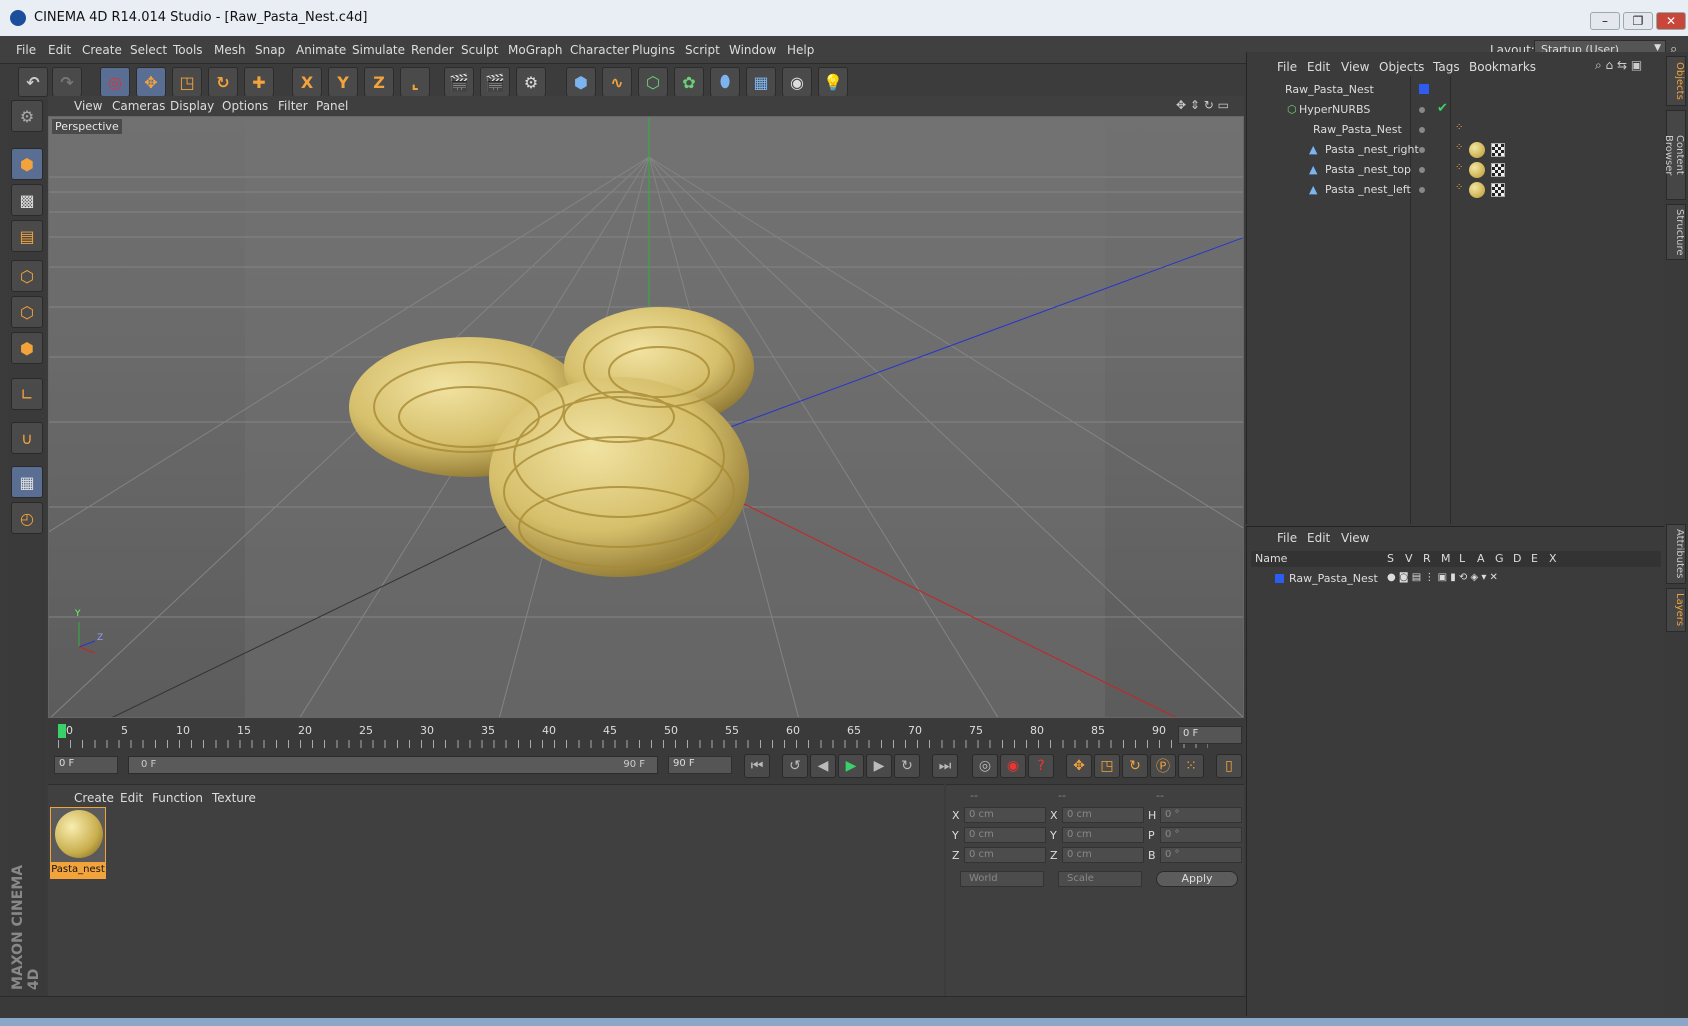 The width and height of the screenshot is (1688, 1026). What do you see at coordinates (689, 82) in the screenshot?
I see `array-icon: ✿` at bounding box center [689, 82].